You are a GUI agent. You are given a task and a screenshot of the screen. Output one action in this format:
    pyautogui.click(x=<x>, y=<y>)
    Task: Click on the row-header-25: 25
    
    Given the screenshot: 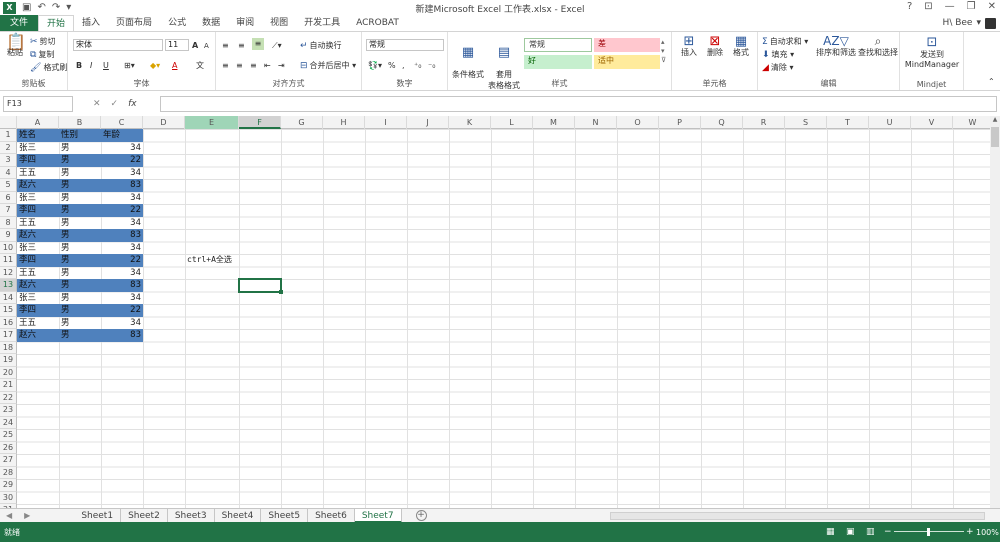 What is the action you would take?
    pyautogui.click(x=8, y=435)
    